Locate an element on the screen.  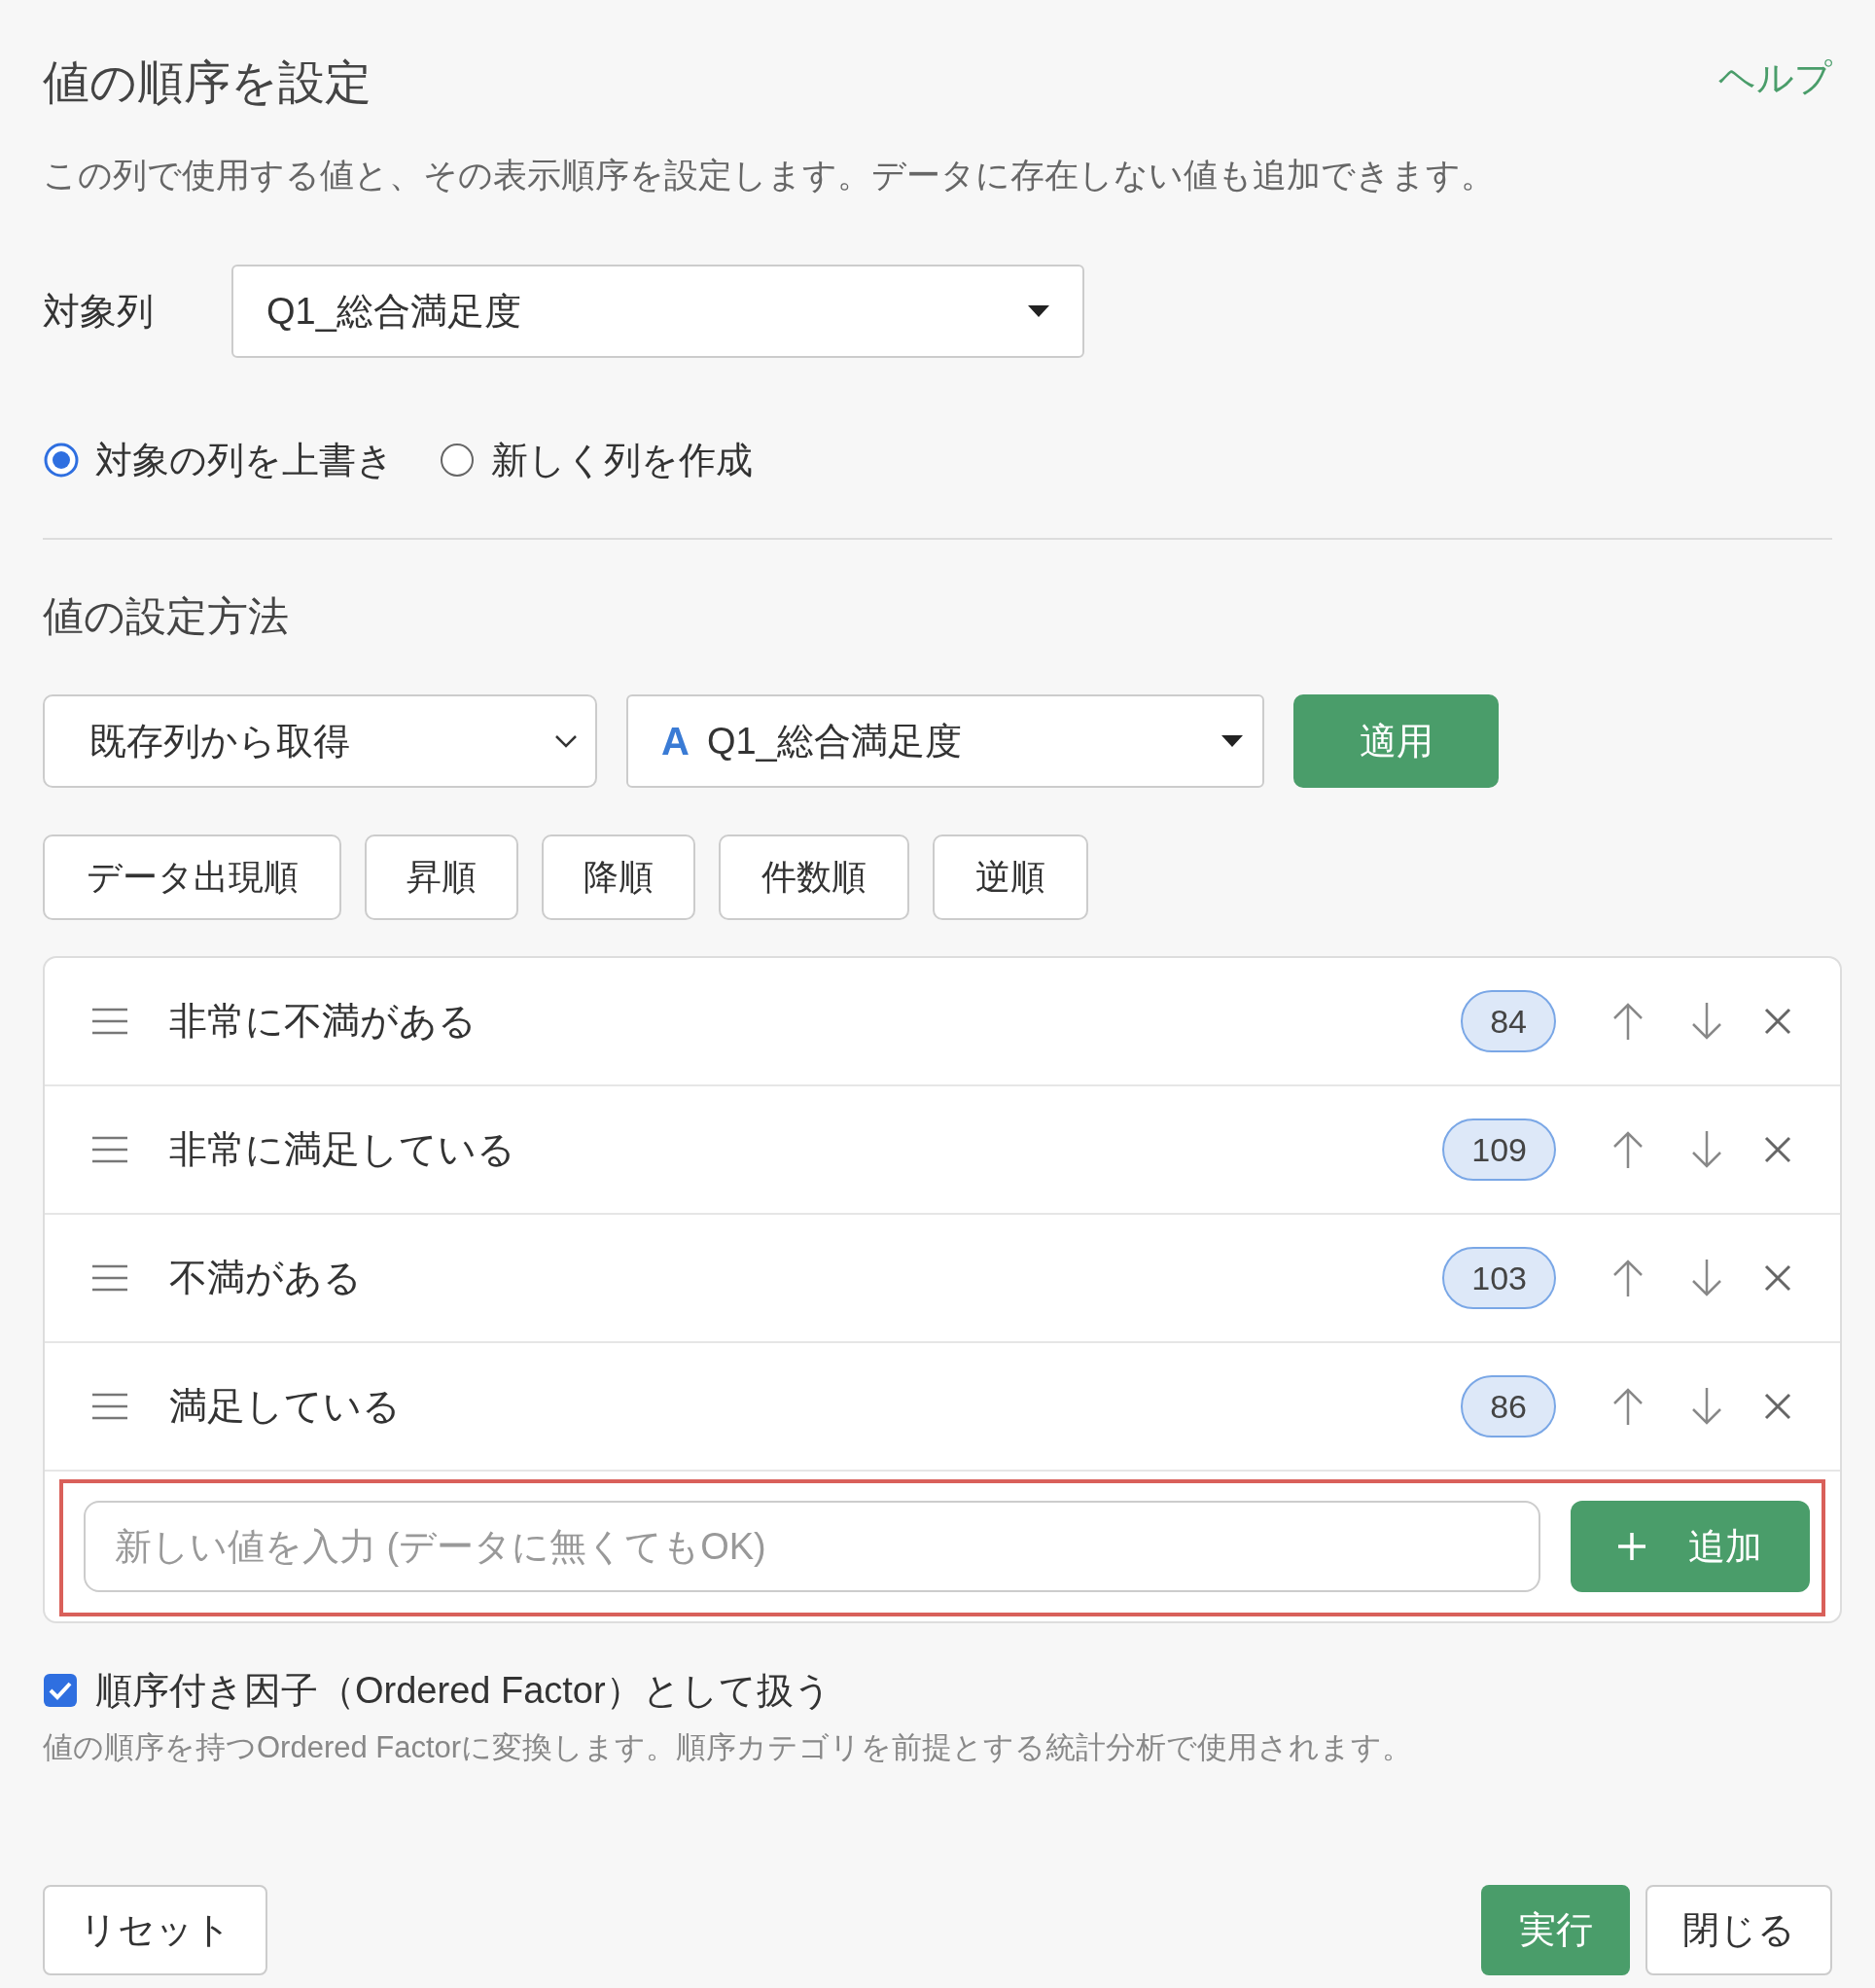
checkbox is located at coordinates (60, 1690).